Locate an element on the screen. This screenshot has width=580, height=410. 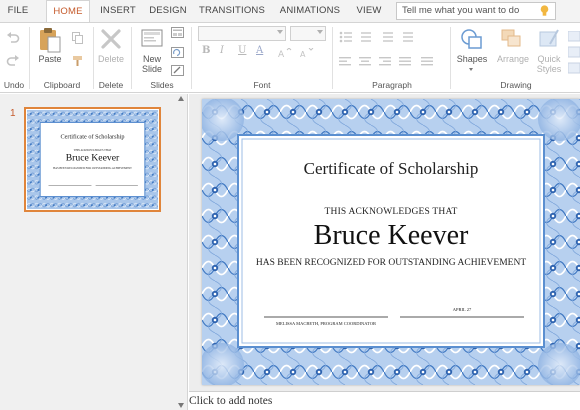
tab-animations: ANIMATIONS is located at coordinates (310, 11).